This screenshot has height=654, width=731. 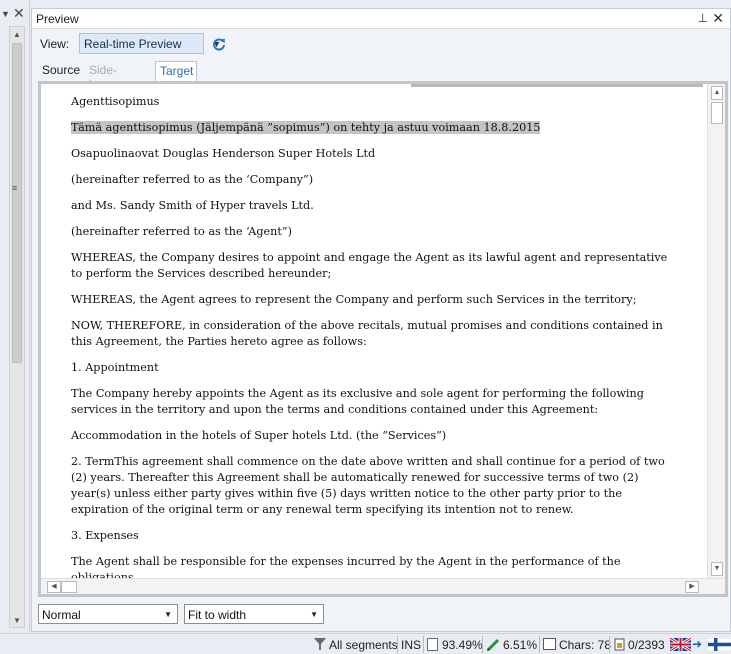 I want to click on status-filter: All segments, so click(x=363, y=645).